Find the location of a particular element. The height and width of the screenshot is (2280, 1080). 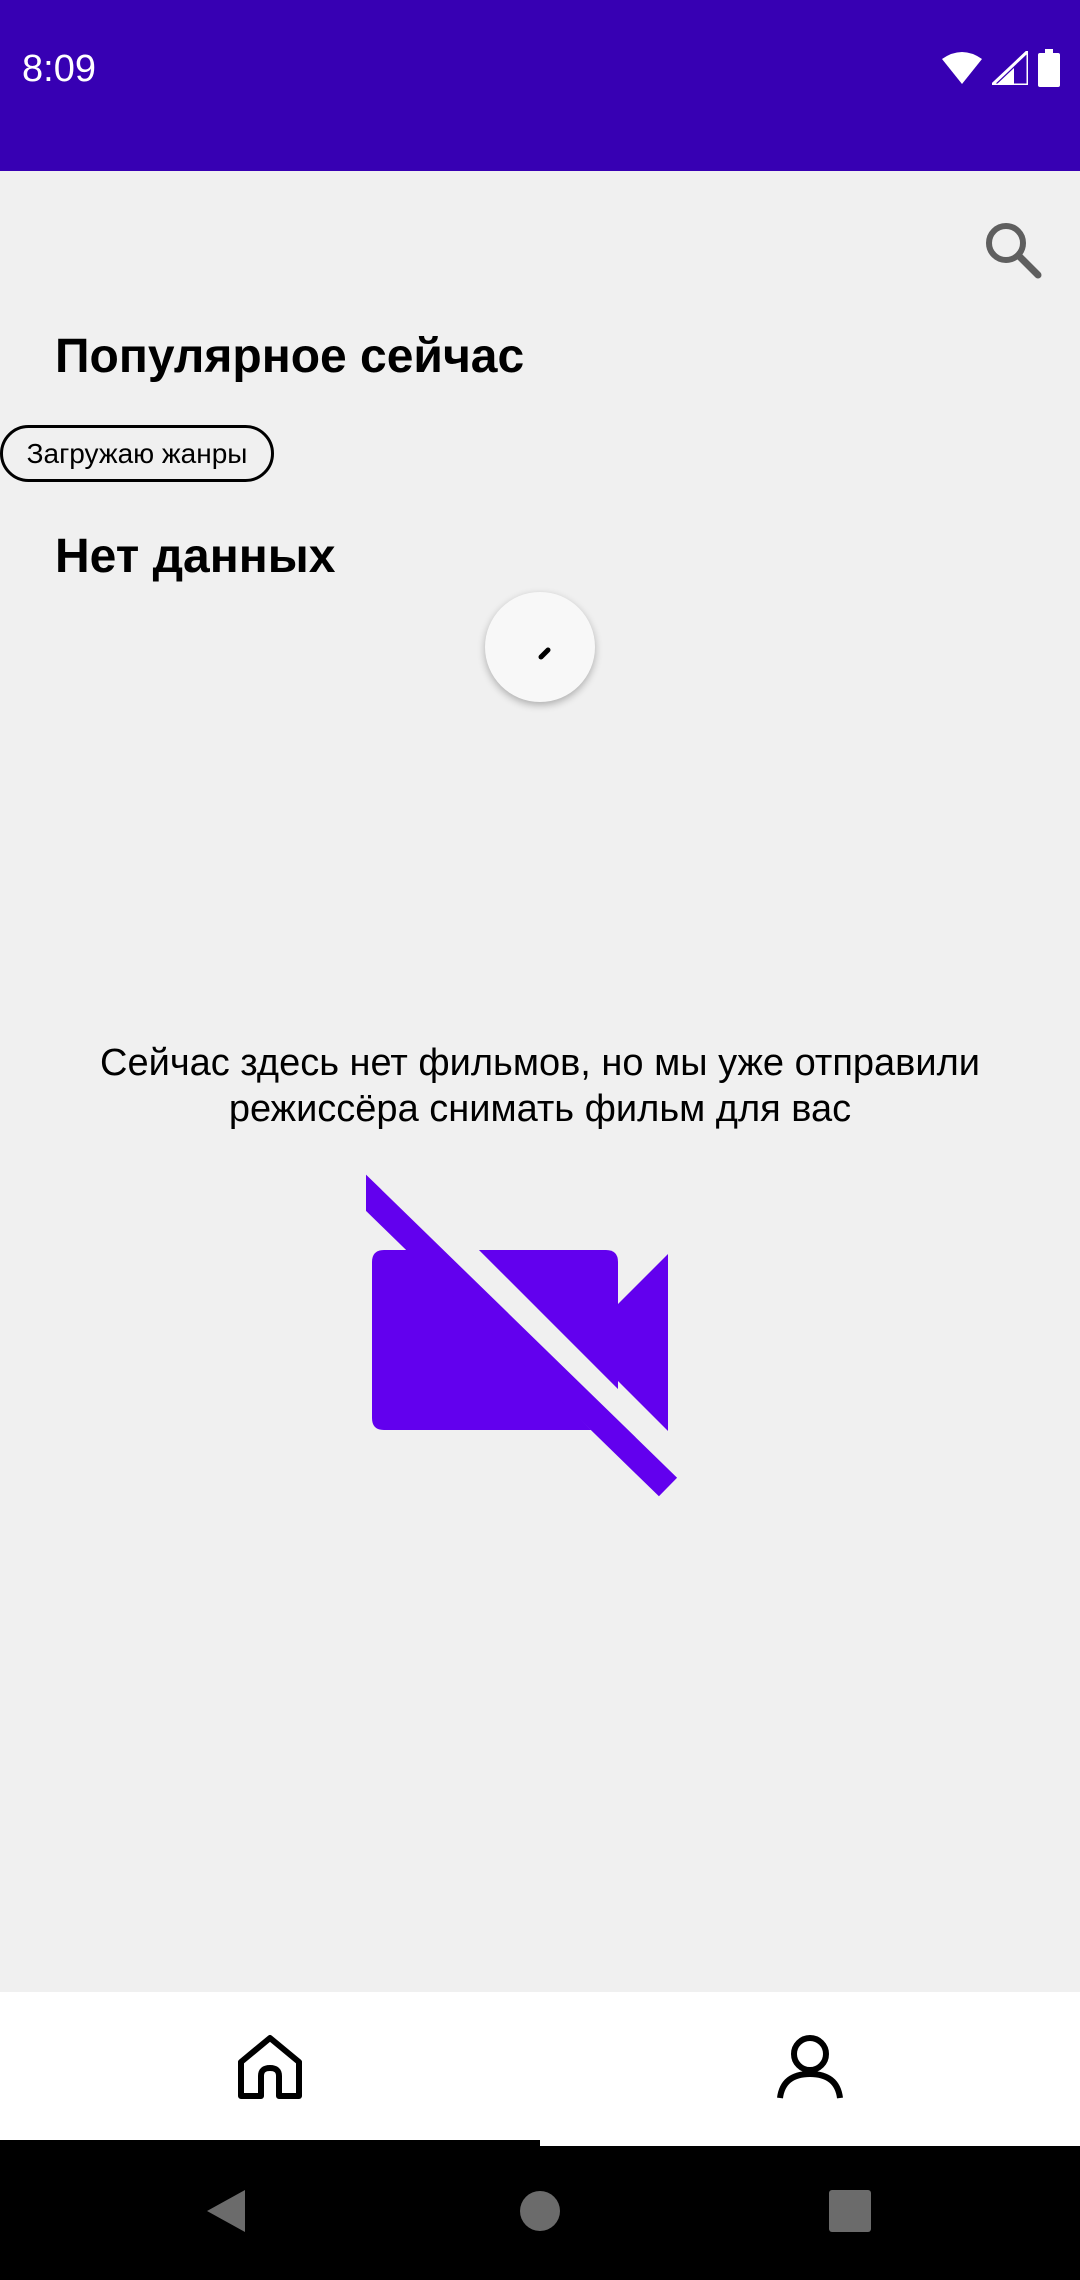

videocam-off-icon is located at coordinates (537, 1336).